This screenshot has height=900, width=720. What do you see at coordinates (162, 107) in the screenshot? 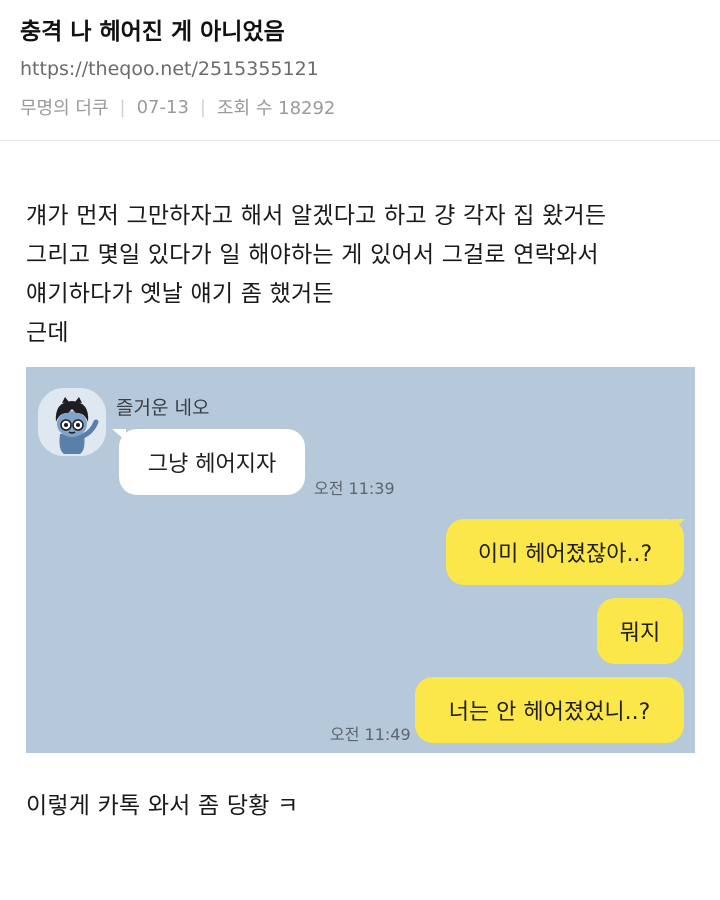
I see `post-date: 07-13` at bounding box center [162, 107].